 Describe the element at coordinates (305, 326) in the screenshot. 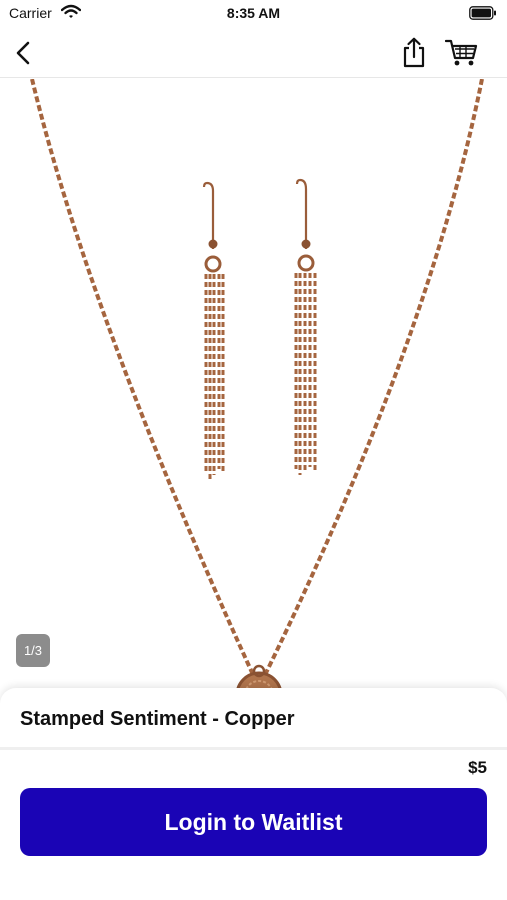

I see `earring-right` at that location.